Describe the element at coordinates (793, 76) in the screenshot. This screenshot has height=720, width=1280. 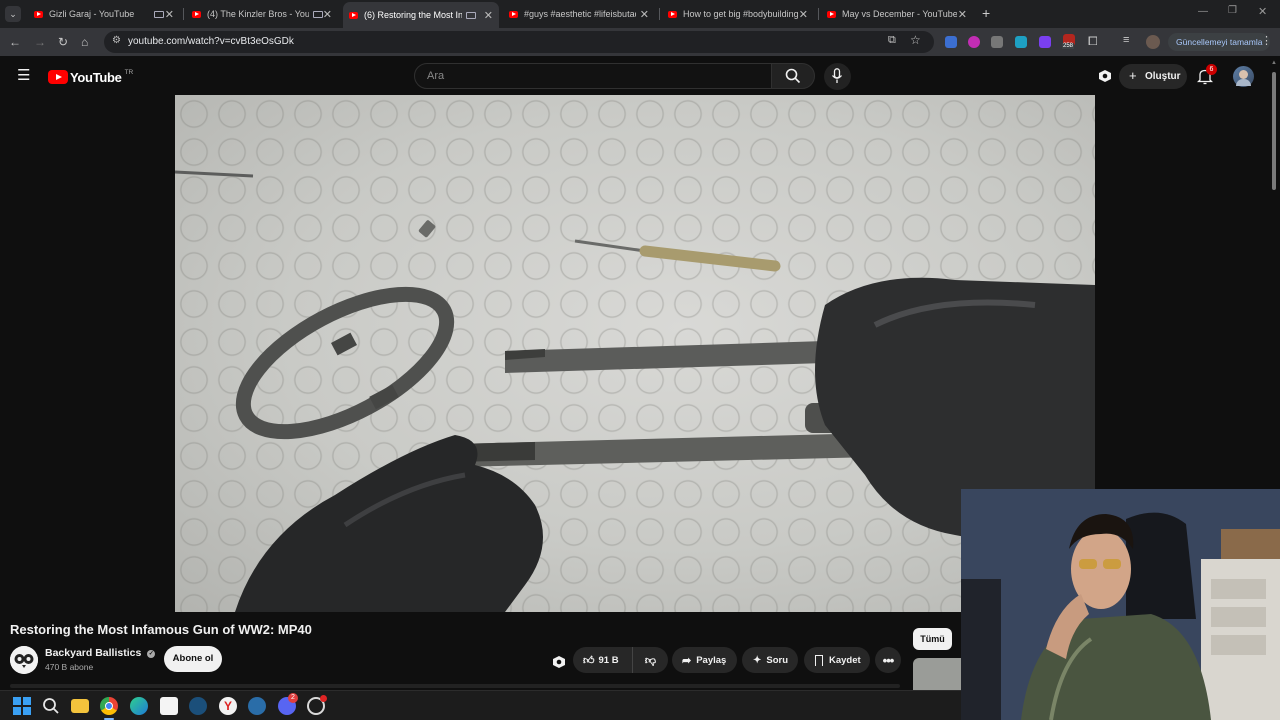
I see `search-button` at that location.